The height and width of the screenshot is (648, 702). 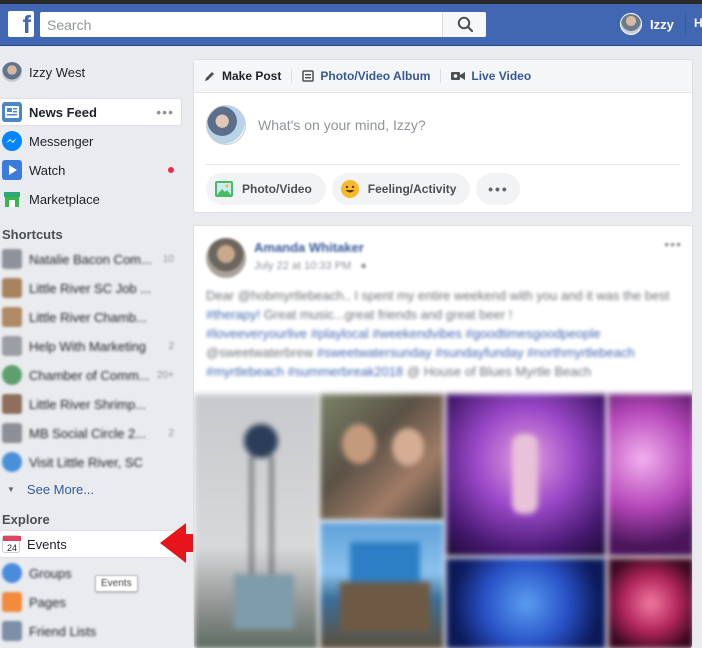 I want to click on search-input, so click(x=240, y=24).